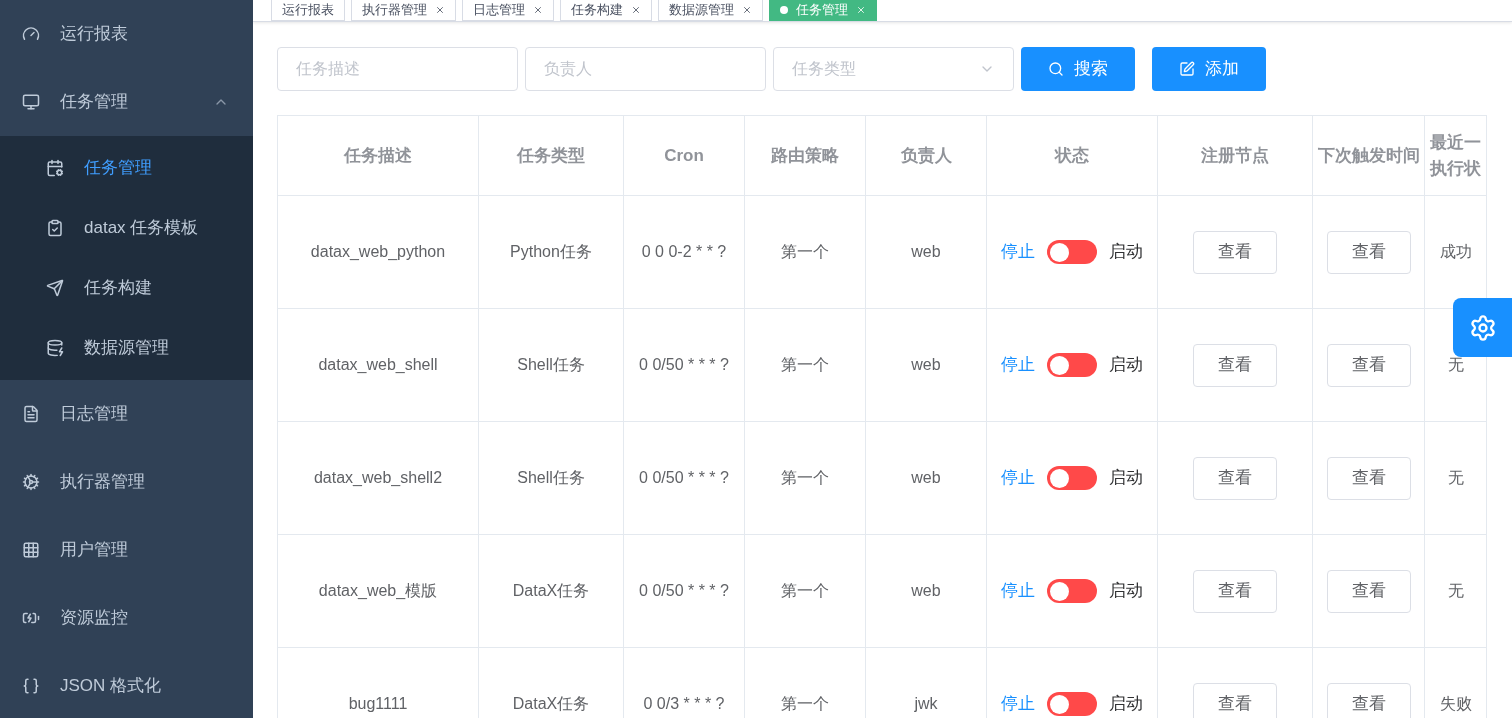 Image resolution: width=1512 pixels, height=718 pixels. Describe the element at coordinates (926, 155) in the screenshot. I see `column-header: 负责人` at that location.